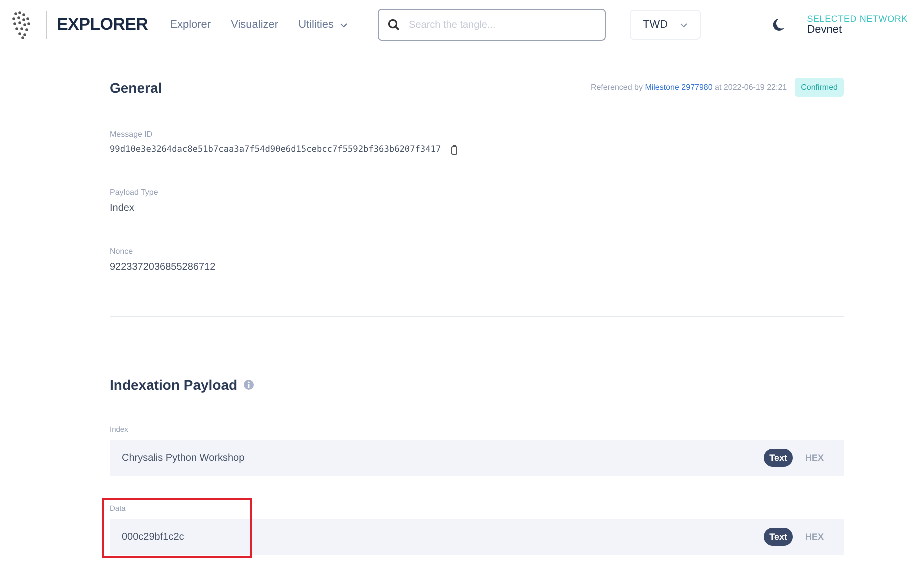 This screenshot has width=922, height=572. I want to click on reference-text: Referenced by Milestone 2977980 at 2022-06-19 22:21, so click(689, 87).